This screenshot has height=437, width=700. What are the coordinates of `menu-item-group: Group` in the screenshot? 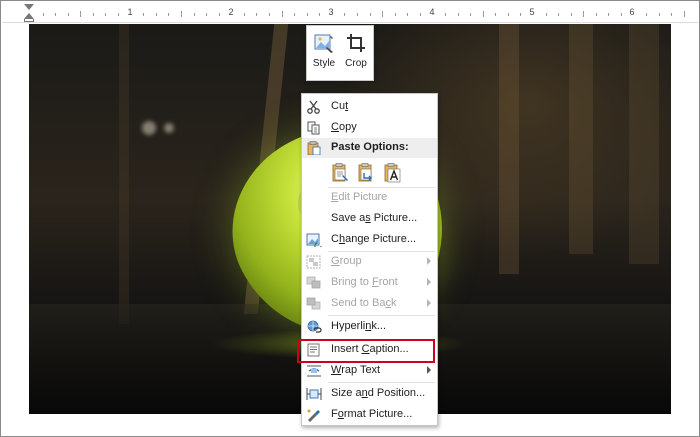 It's located at (369, 262).